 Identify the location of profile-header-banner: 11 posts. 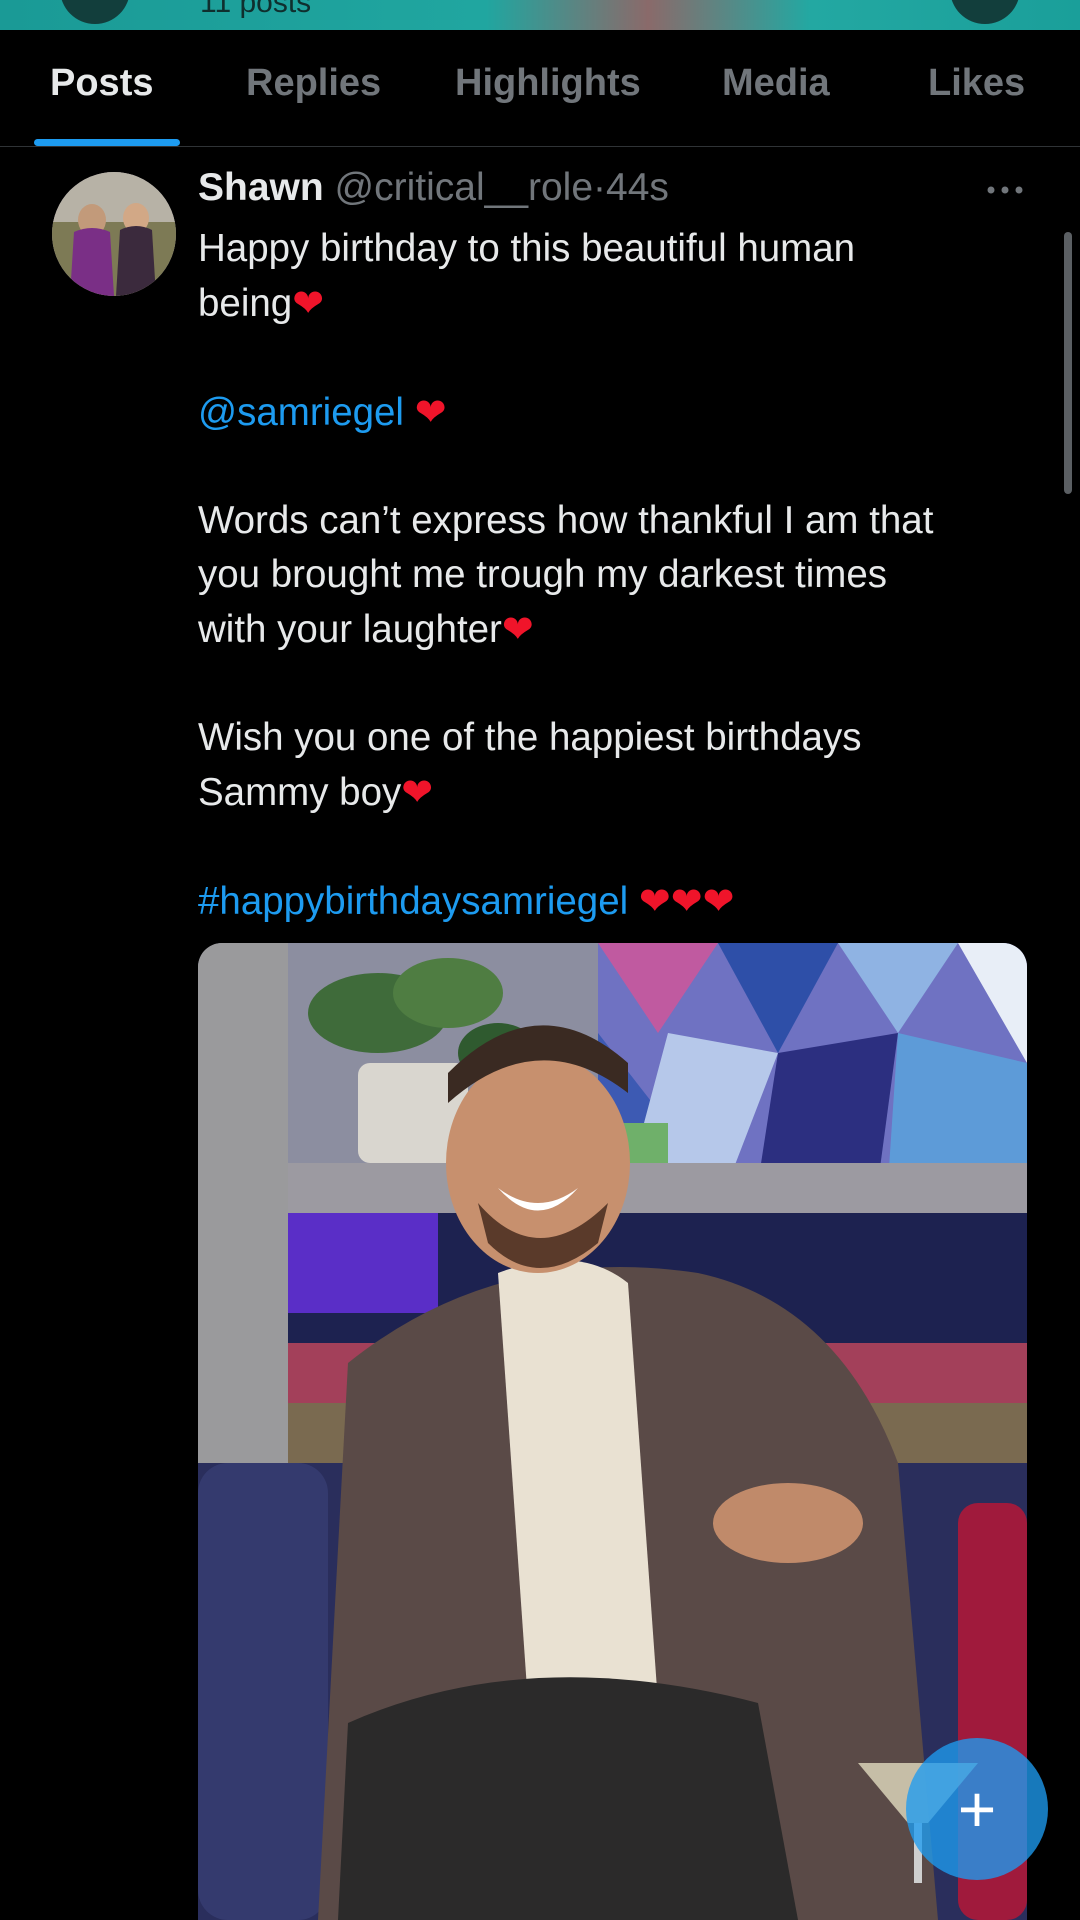
(540, 15).